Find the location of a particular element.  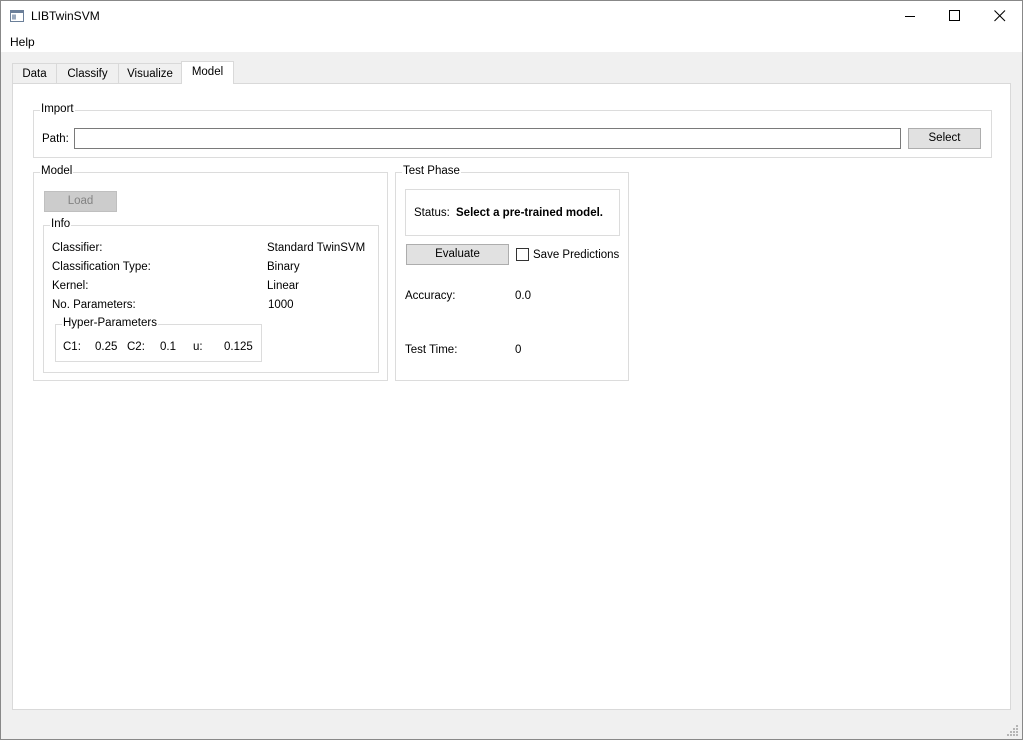

resize-grip-icon is located at coordinates (1013, 730).